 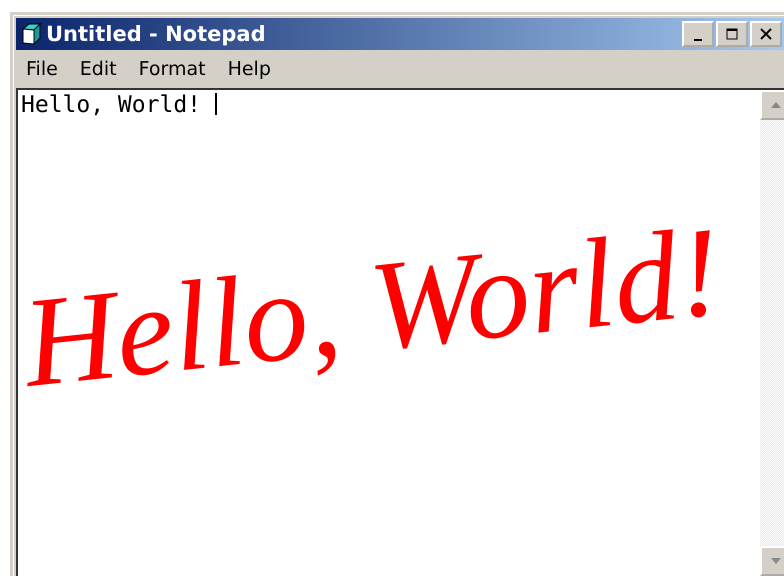 I want to click on window-title: Untitled - Notepad, so click(x=156, y=34).